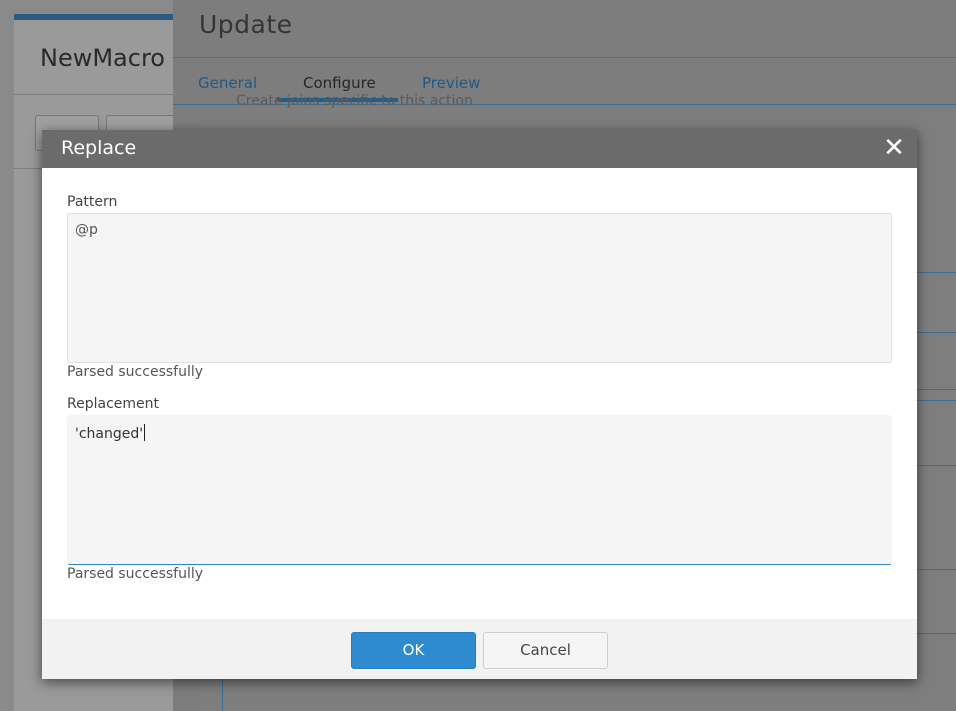  Describe the element at coordinates (479, 649) in the screenshot. I see `dialog-footer: OK Cancel` at that location.